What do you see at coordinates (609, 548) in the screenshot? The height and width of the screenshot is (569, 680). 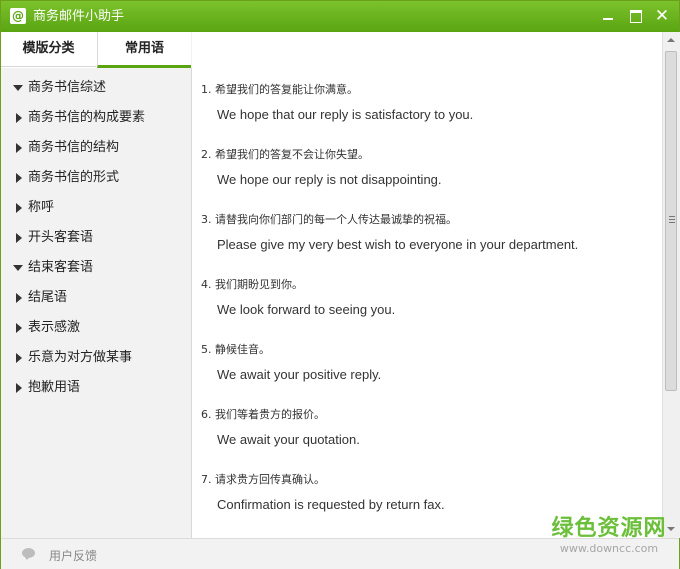 I see `watermark-url: www.downcc.com` at bounding box center [609, 548].